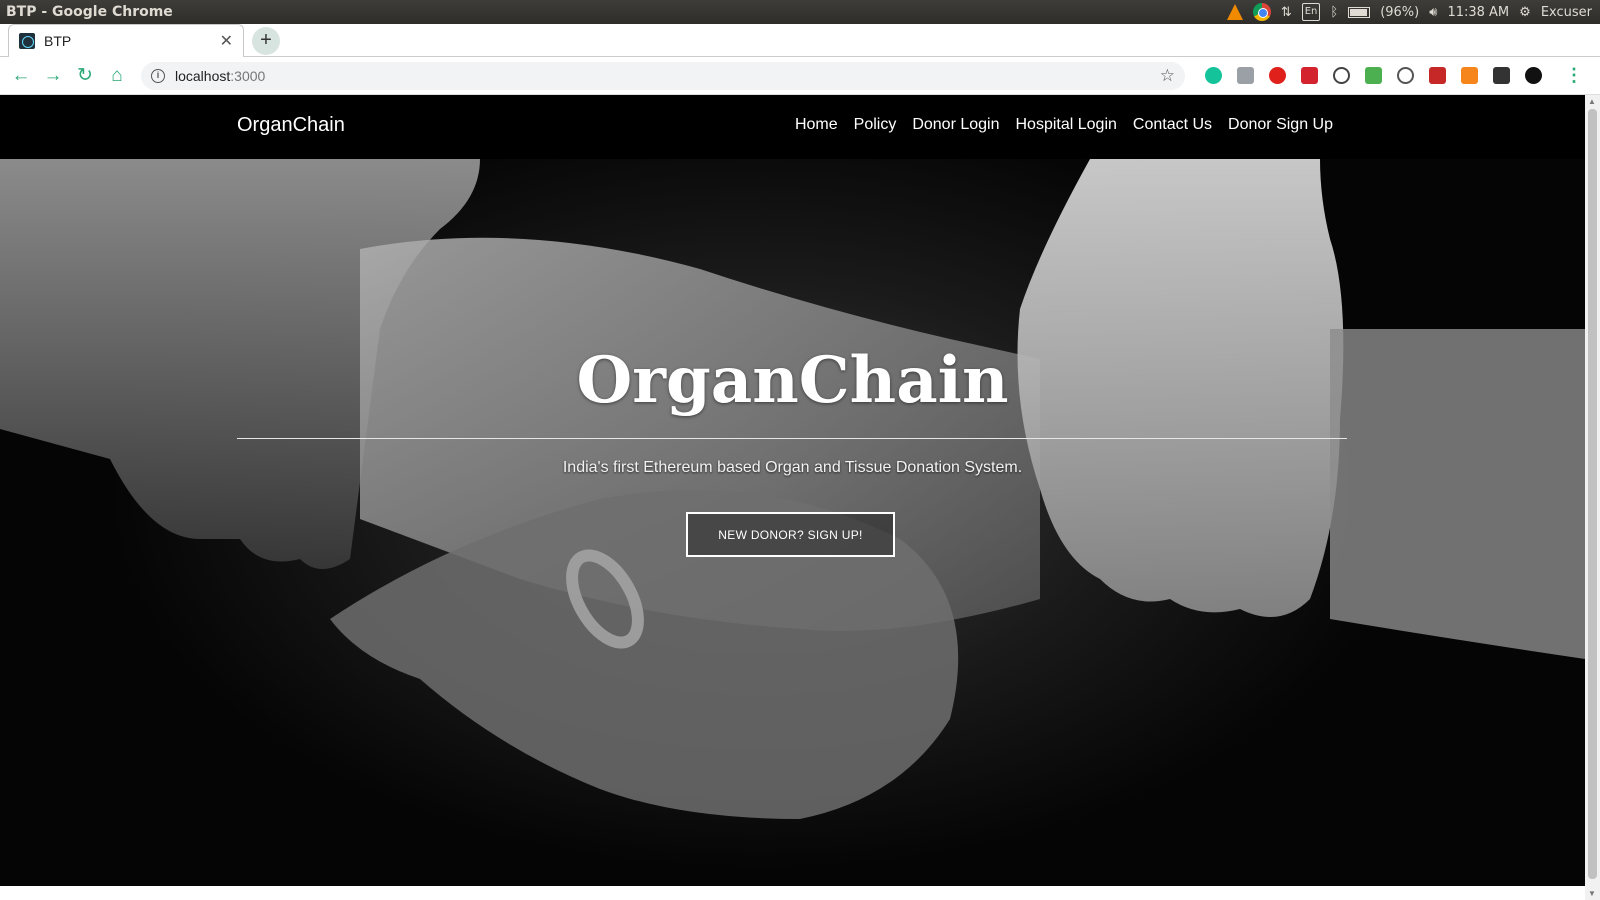 The width and height of the screenshot is (1600, 900). I want to click on tab-title: BTP, so click(58, 41).